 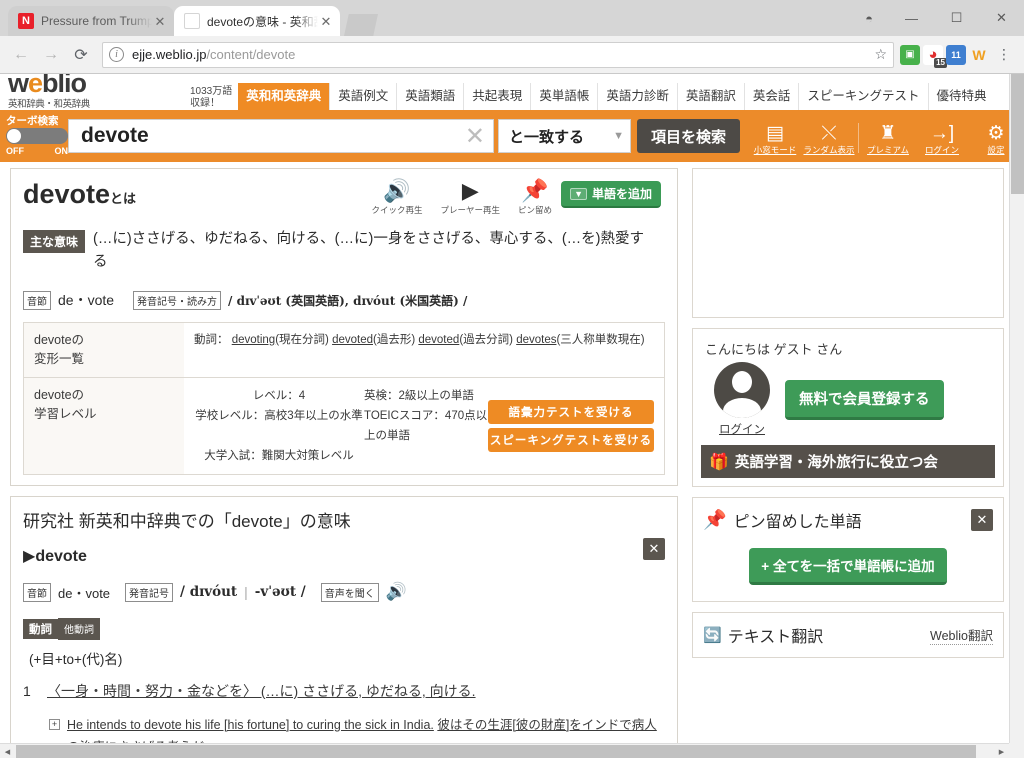 I want to click on minimize-icon: —, so click(x=911, y=18).